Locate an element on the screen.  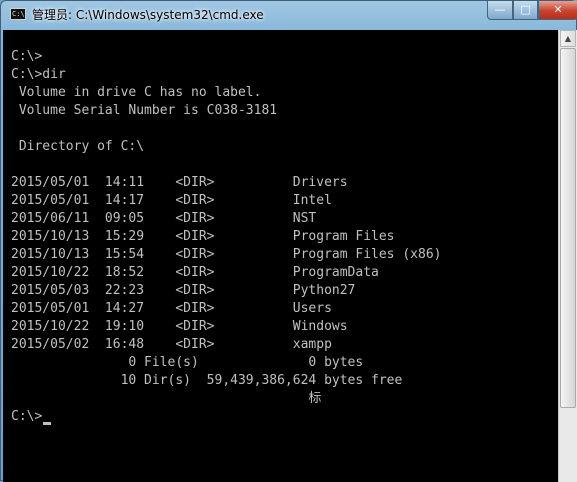
console-line: C:\>dir is located at coordinates (38, 74).